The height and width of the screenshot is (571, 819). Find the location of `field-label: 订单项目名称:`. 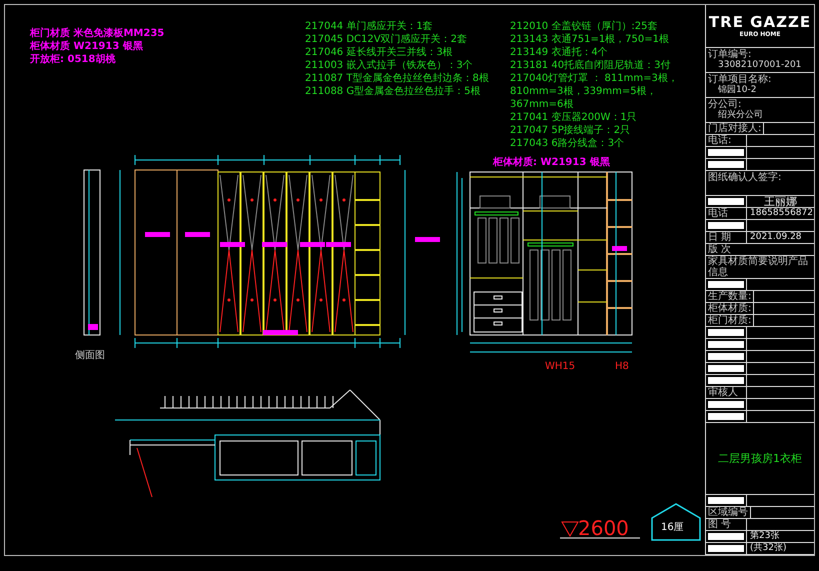

field-label: 订单项目名称: is located at coordinates (740, 79).